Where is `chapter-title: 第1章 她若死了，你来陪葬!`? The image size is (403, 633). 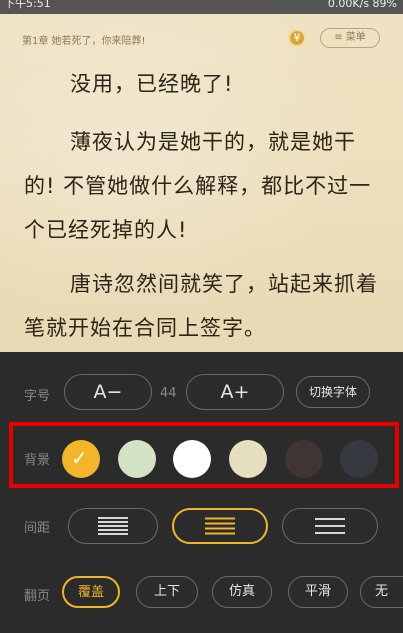
chapter-title: 第1章 她若死了，你来陪葬! is located at coordinates (84, 41).